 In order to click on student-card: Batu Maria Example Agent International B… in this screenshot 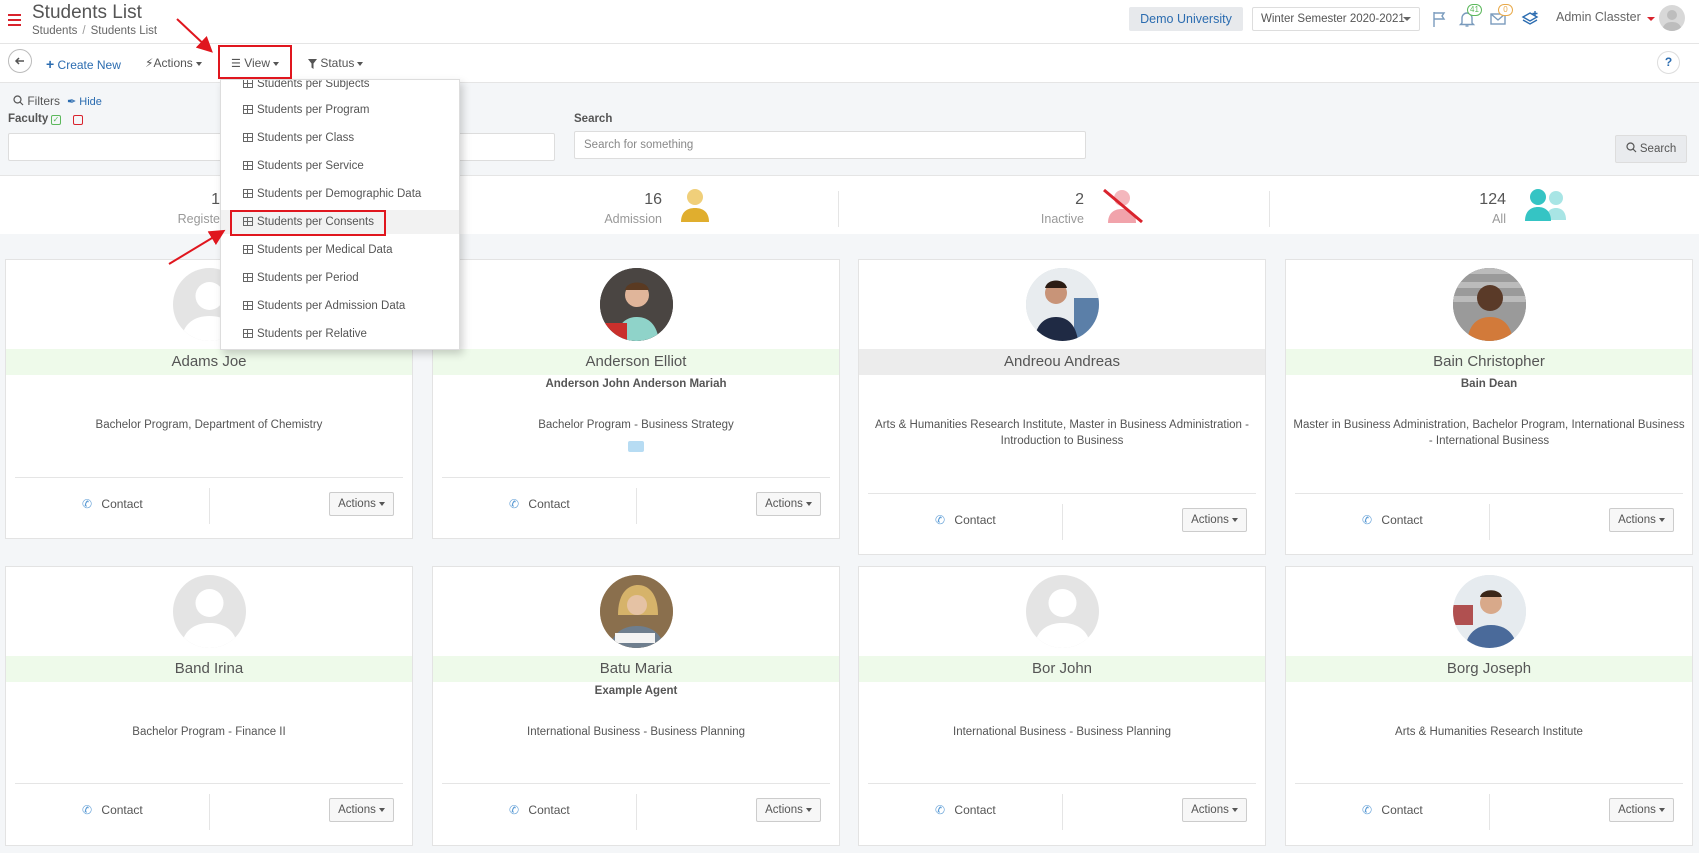, I will do `click(636, 706)`.